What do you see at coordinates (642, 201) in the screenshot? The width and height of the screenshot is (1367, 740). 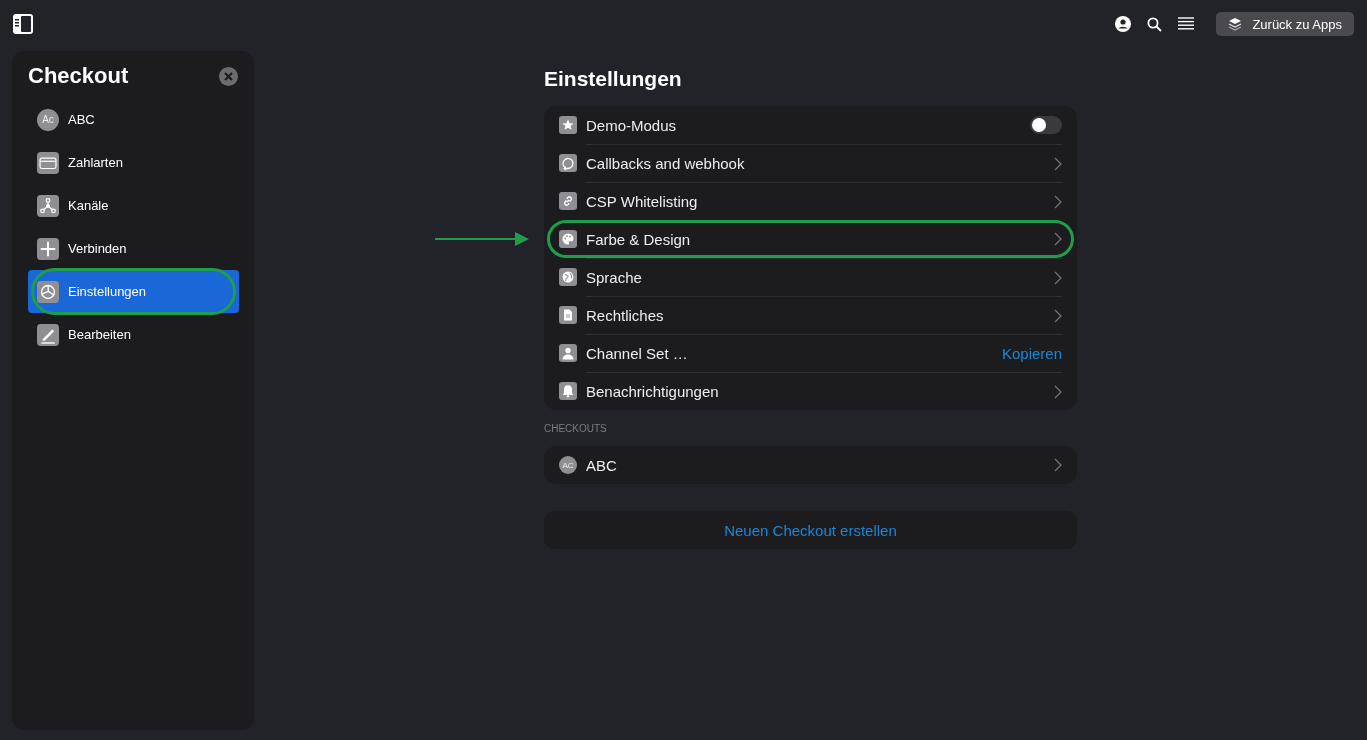 I see `row-label: CSP Whitelisting` at bounding box center [642, 201].